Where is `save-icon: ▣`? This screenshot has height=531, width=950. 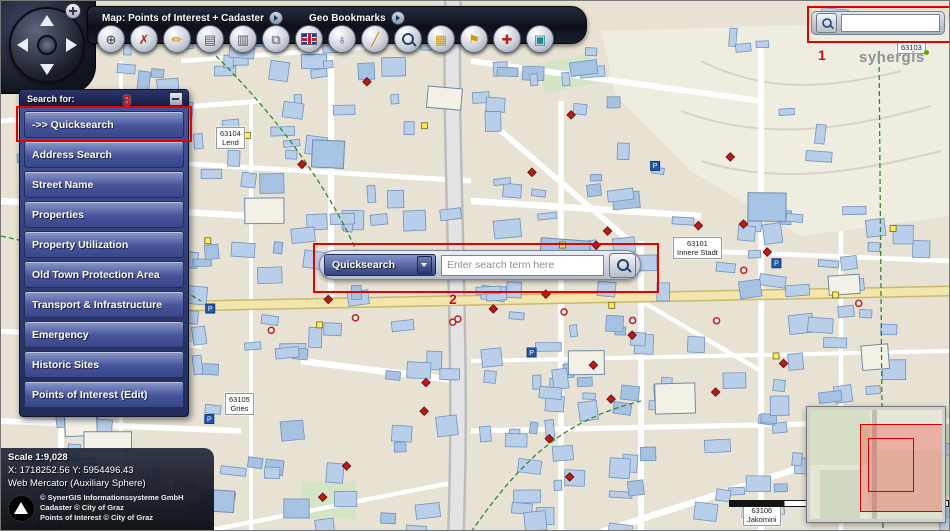 save-icon: ▣ is located at coordinates (540, 39).